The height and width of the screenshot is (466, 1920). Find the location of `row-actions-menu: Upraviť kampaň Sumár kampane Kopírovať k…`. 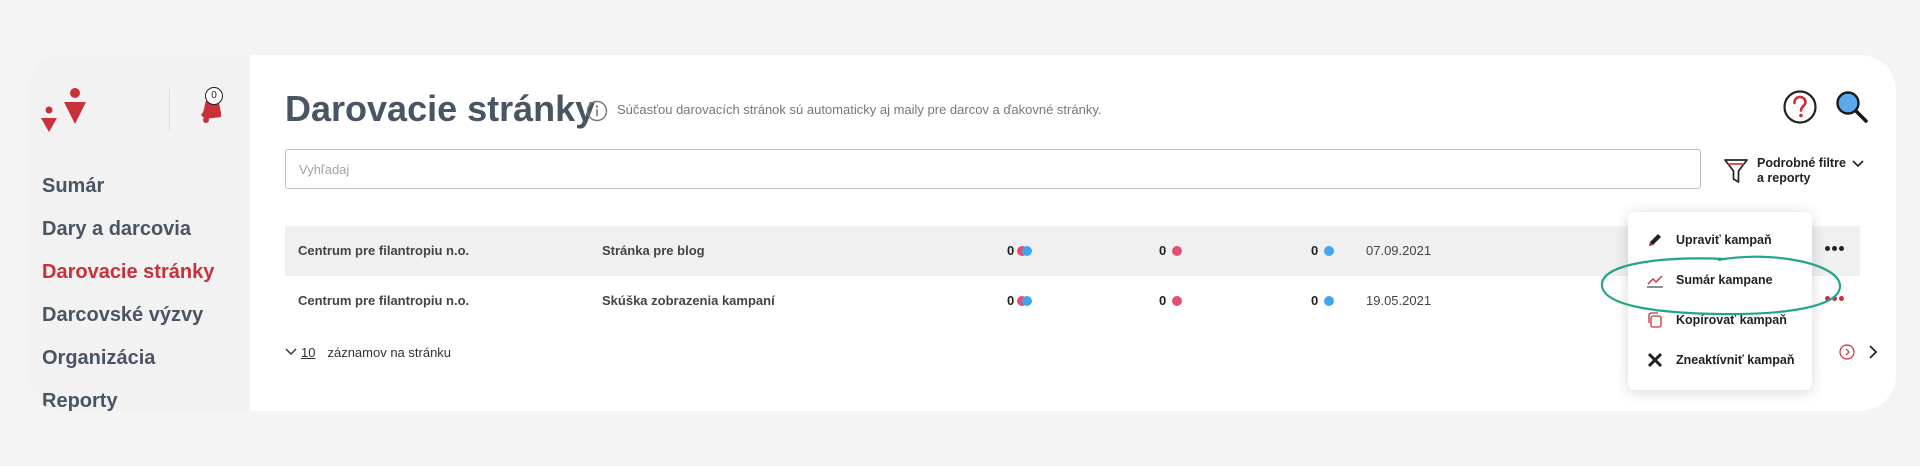

row-actions-menu: Upraviť kampaň Sumár kampane Kopírovať k… is located at coordinates (1720, 301).